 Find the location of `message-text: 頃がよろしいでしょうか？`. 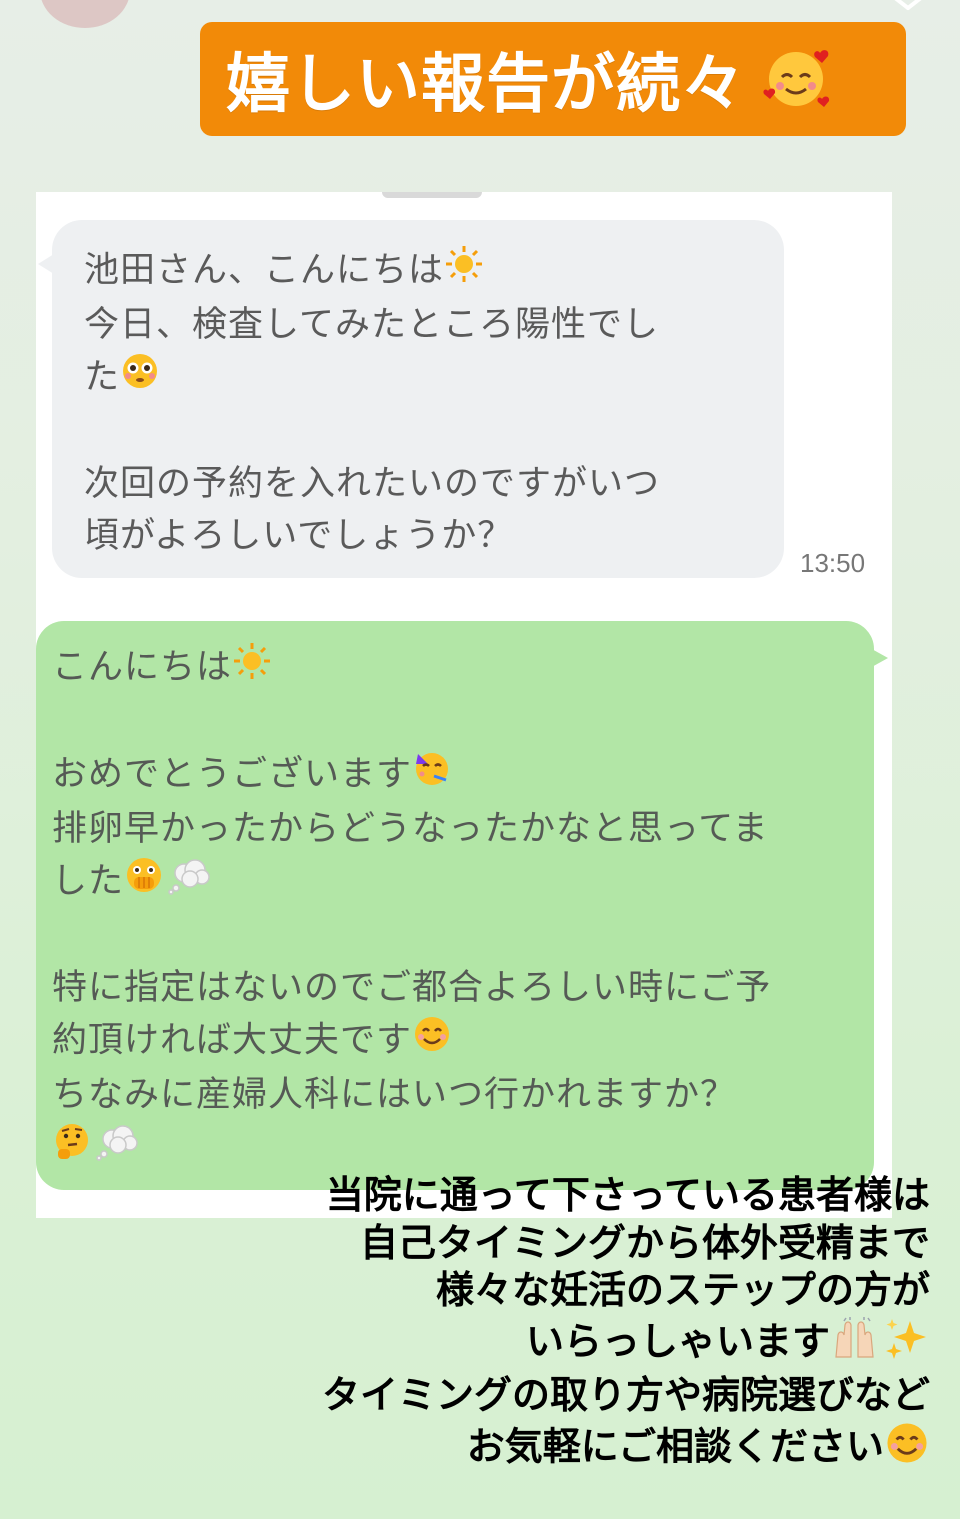

message-text: 頃がよろしいでしょうか？ is located at coordinates (299, 536).